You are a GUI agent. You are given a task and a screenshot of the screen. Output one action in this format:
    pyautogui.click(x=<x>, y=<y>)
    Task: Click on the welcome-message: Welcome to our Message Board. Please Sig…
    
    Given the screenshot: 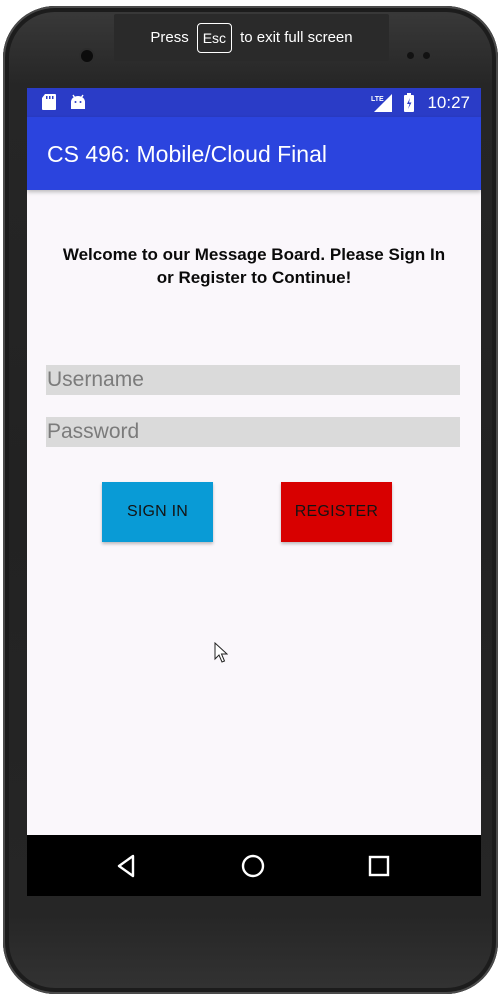 What is the action you would take?
    pyautogui.click(x=254, y=266)
    